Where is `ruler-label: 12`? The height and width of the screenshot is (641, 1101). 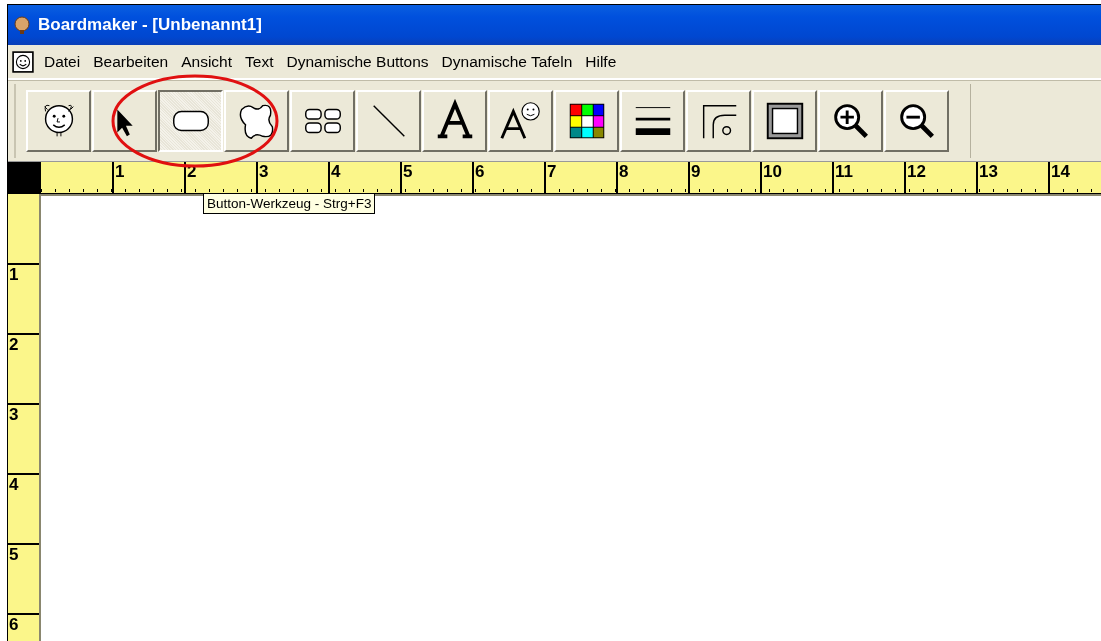
ruler-label: 12 is located at coordinates (916, 171).